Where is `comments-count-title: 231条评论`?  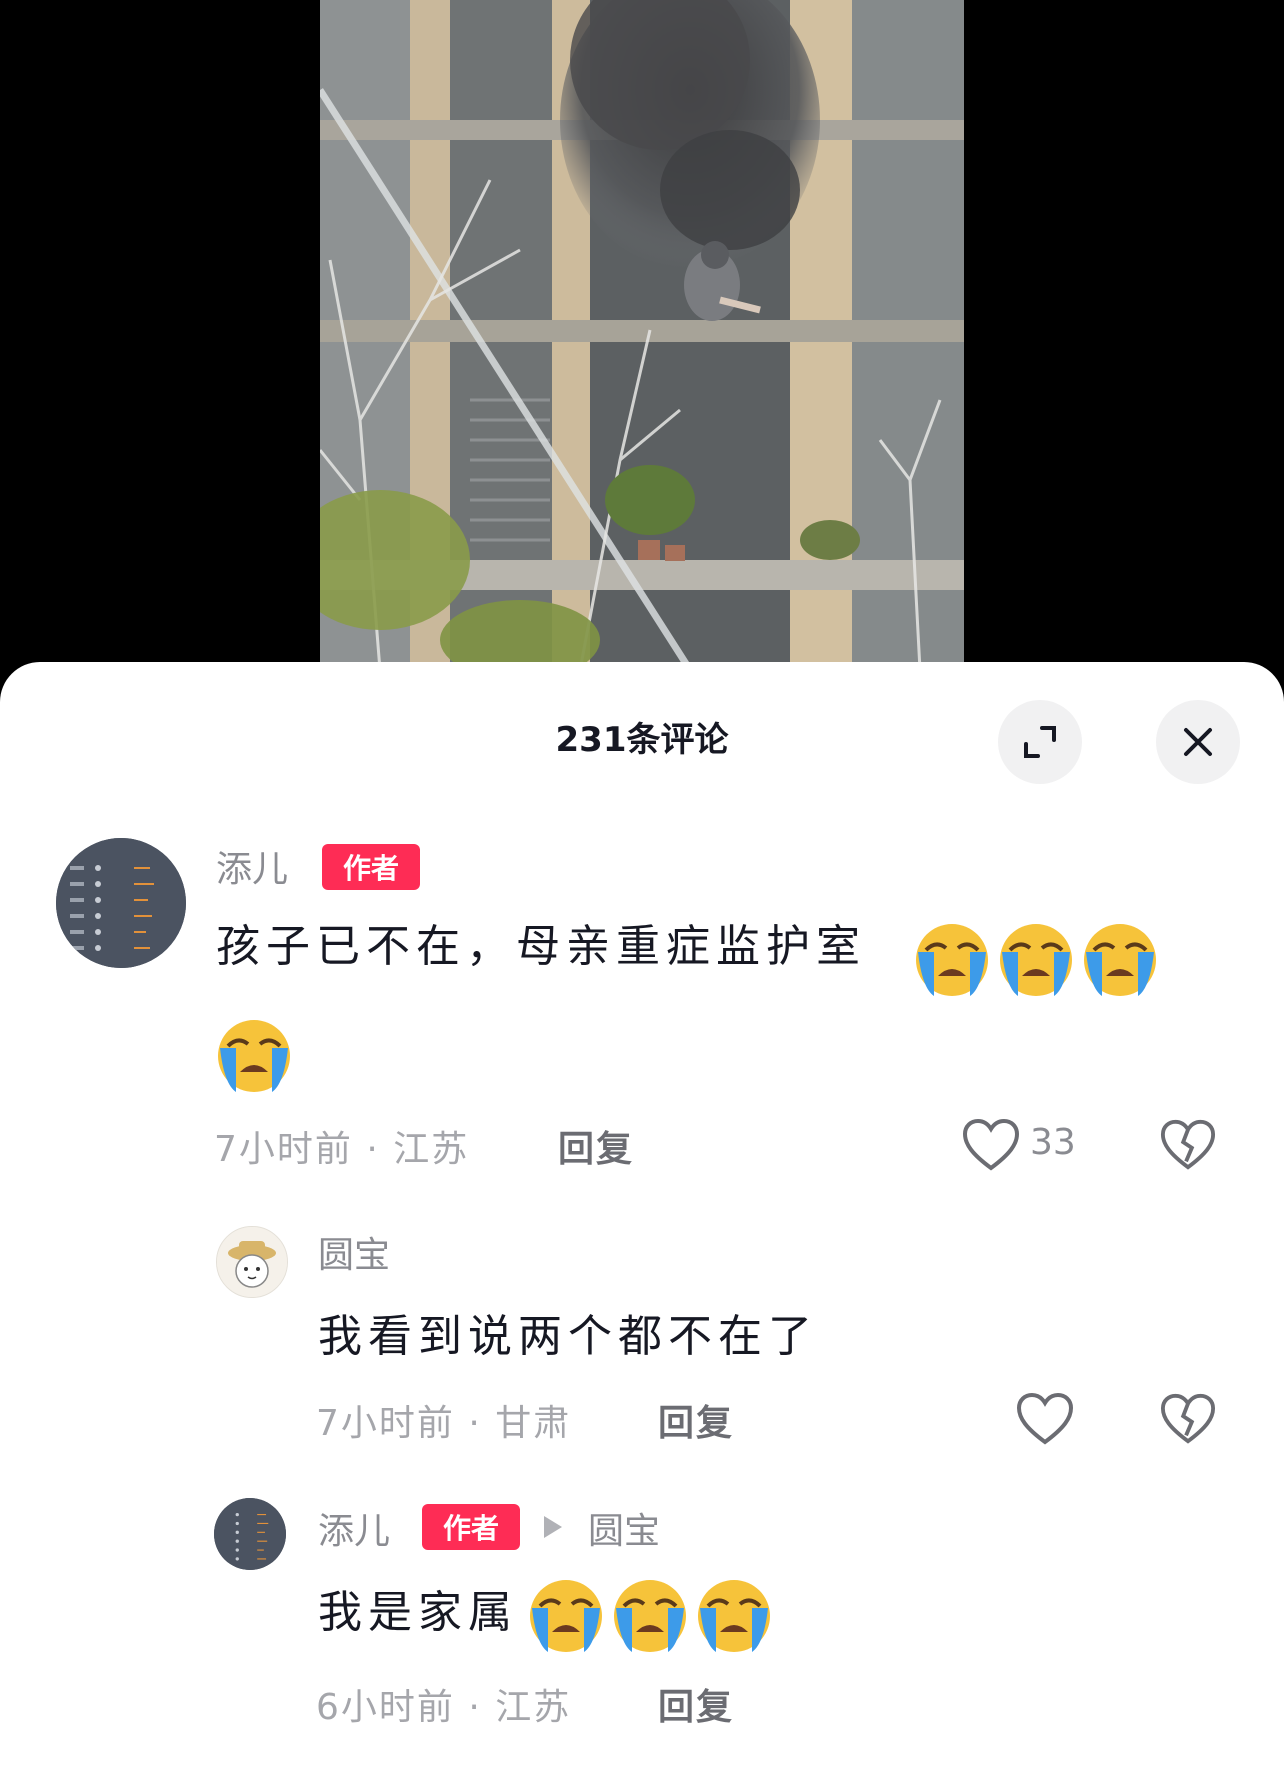
comments-count-title: 231条评论 is located at coordinates (642, 740).